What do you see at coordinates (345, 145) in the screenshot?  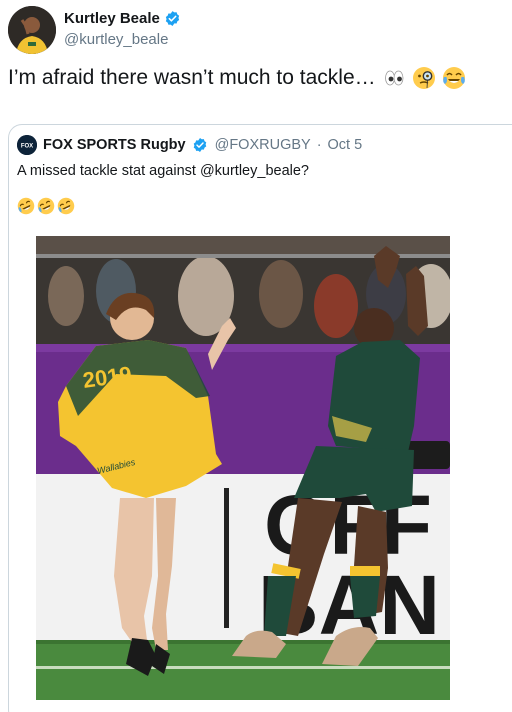 I see `quoted-date: Oct 5` at bounding box center [345, 145].